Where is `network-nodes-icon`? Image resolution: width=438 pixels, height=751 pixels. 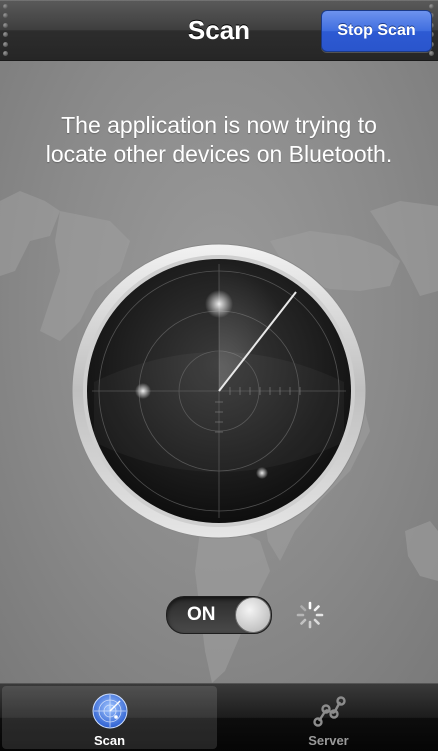 network-nodes-icon is located at coordinates (329, 711).